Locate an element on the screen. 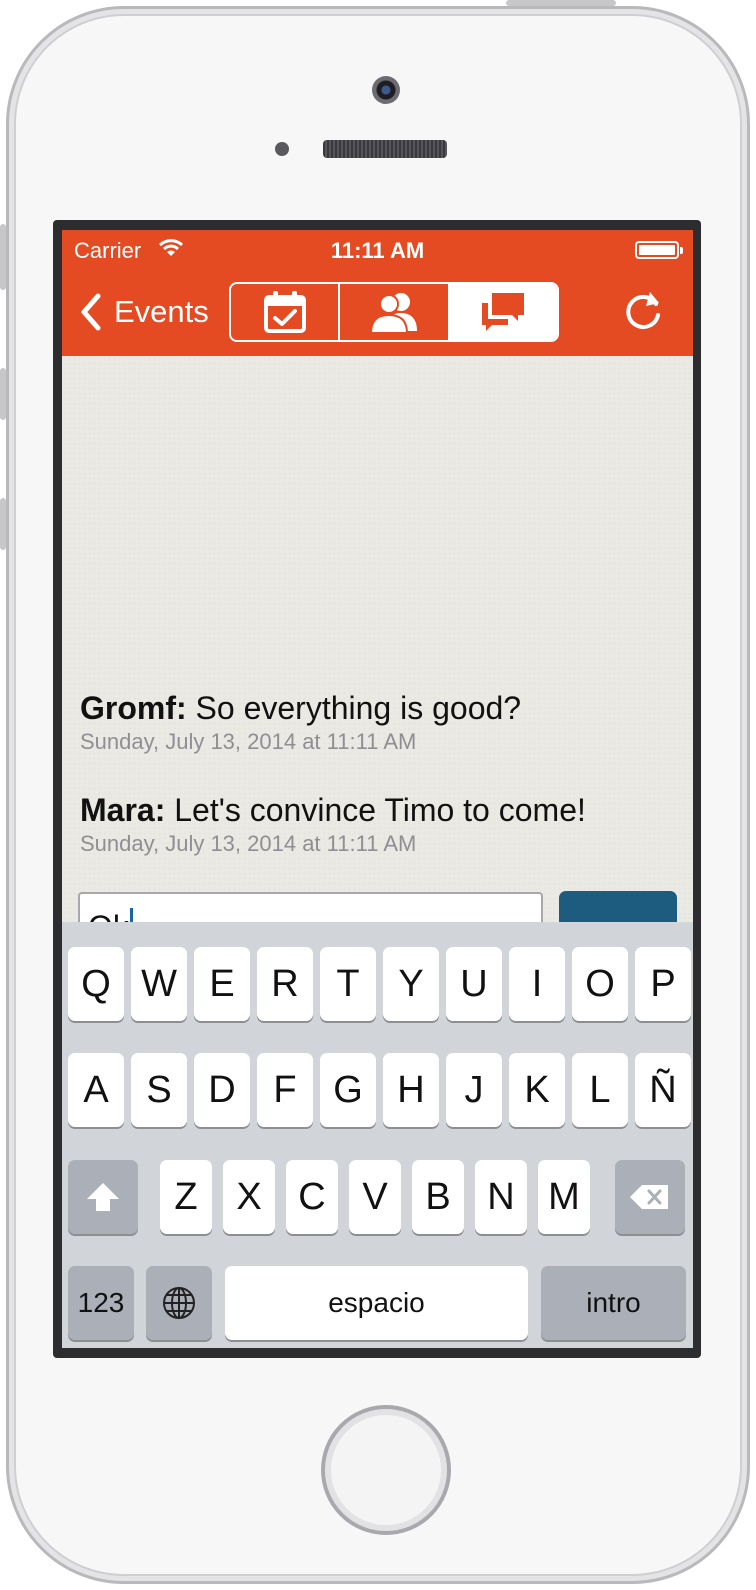 Image resolution: width=756 pixels, height=1590 pixels. people-icon is located at coordinates (393, 313).